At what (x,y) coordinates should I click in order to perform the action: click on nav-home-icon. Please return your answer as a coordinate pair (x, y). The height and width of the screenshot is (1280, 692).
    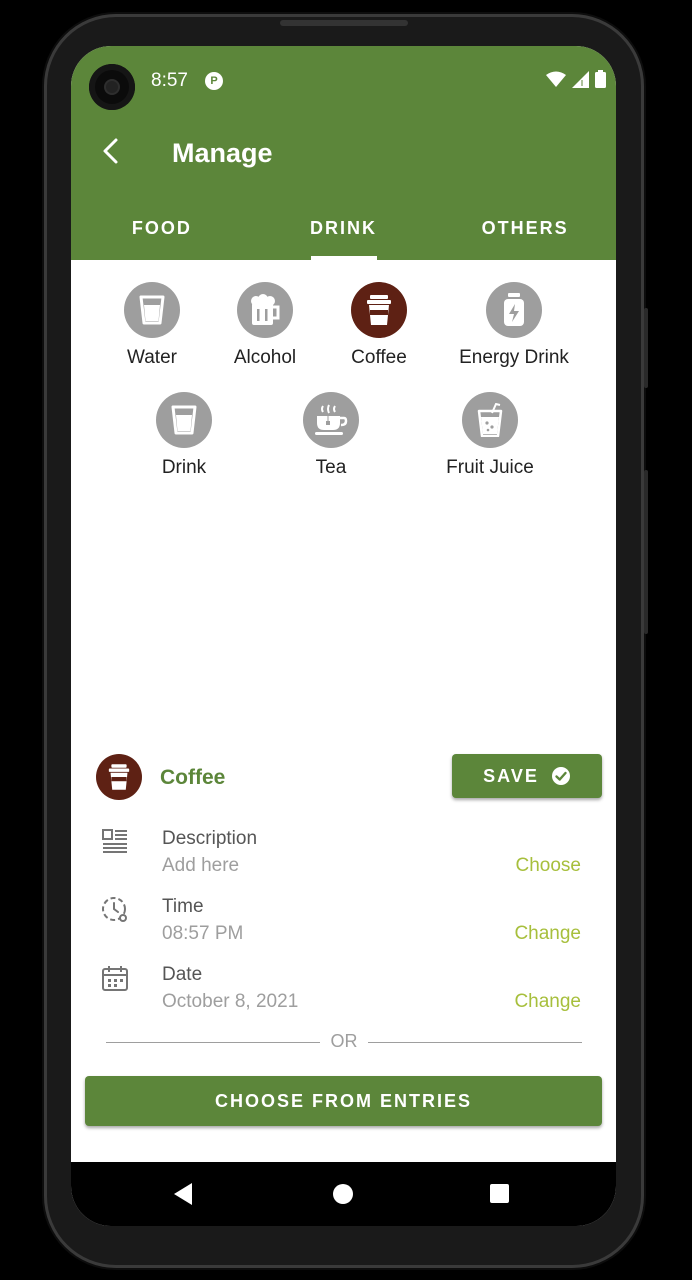
    Looking at the image, I should click on (343, 1194).